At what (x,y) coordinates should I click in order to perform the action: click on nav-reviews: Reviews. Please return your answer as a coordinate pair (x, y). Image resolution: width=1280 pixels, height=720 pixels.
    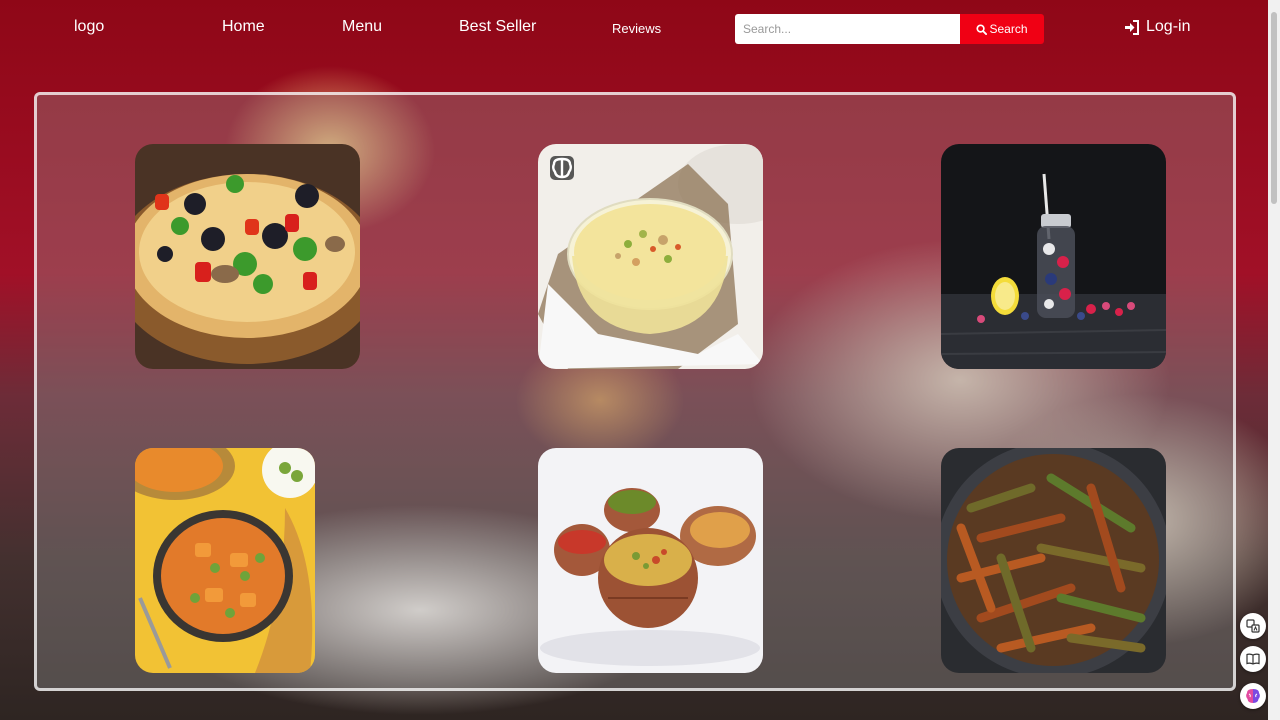
    Looking at the image, I should click on (636, 28).